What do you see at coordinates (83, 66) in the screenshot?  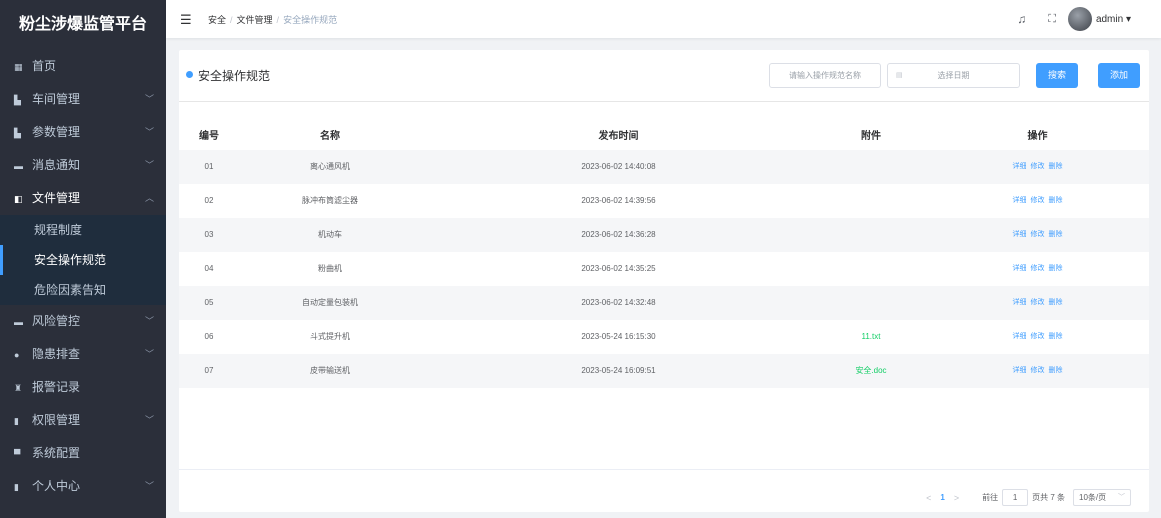 I see `sidebar-item-home: ▦ 首页` at bounding box center [83, 66].